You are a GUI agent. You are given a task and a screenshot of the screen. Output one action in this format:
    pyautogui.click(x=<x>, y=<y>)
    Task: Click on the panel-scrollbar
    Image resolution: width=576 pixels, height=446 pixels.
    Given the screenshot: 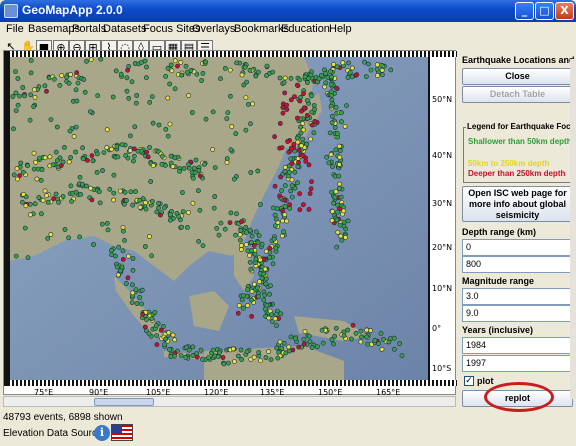 What is the action you would take?
    pyautogui.click(x=573, y=229)
    